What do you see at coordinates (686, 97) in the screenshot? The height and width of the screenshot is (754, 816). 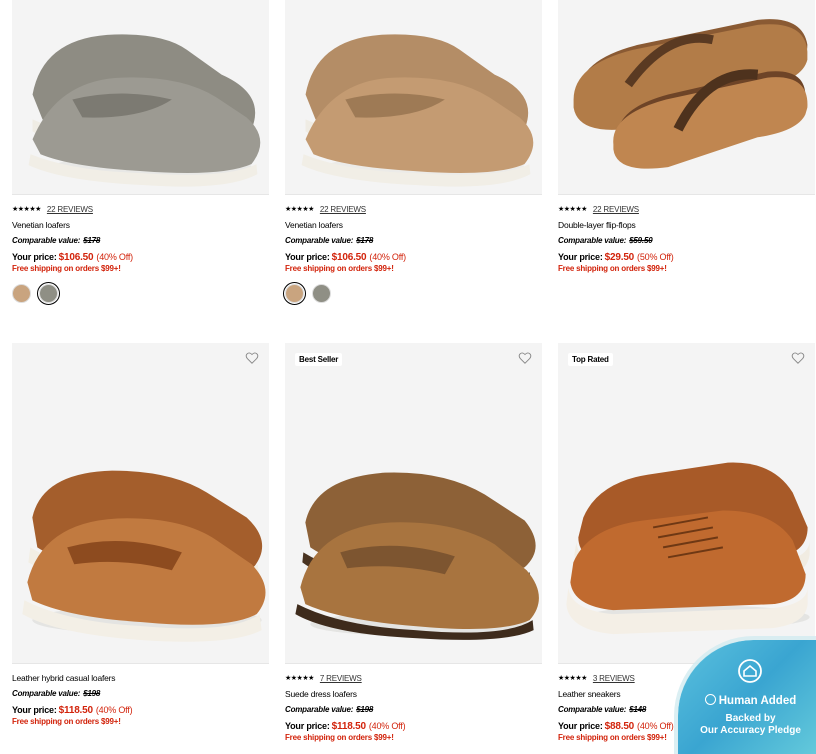 I see `product-image-flip-flop-brown` at bounding box center [686, 97].